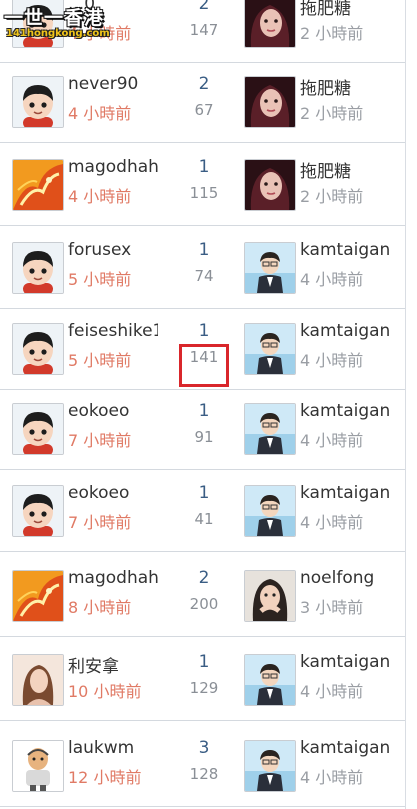  I want to click on view-count: 200, so click(204, 604).